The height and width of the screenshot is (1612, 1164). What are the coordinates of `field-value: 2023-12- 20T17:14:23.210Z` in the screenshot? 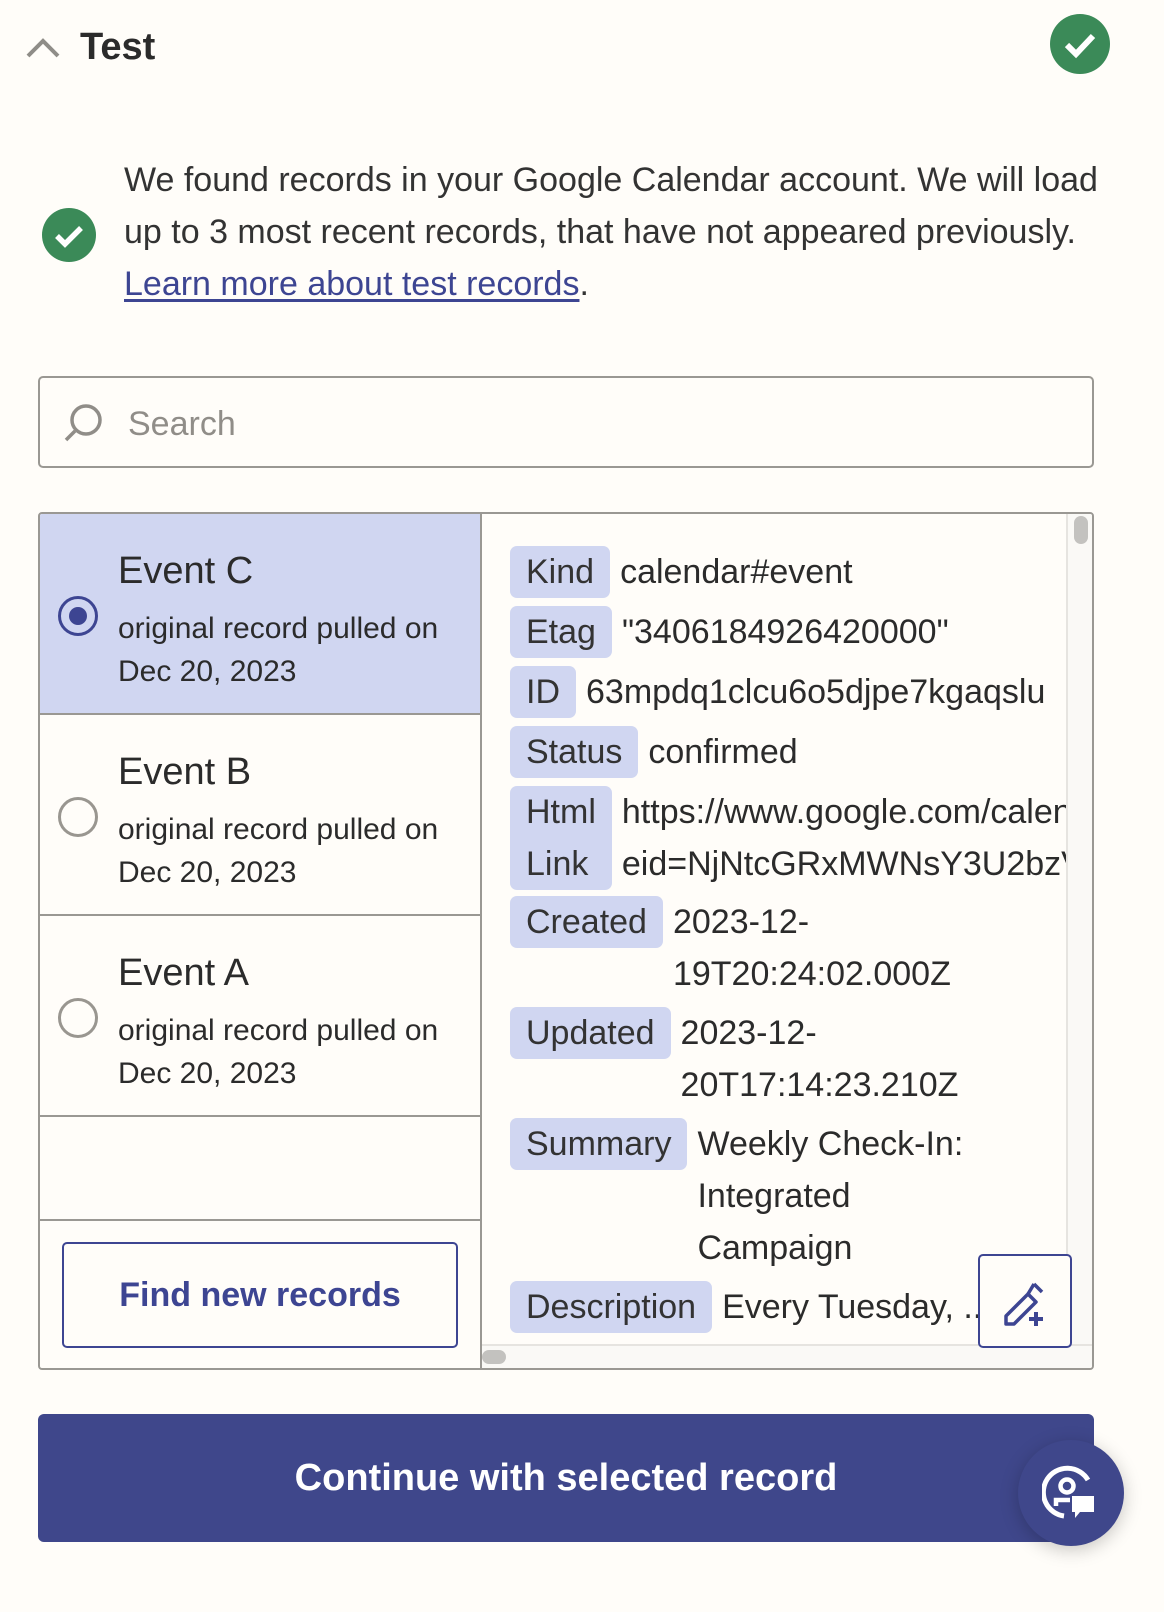 It's located at (820, 1059).